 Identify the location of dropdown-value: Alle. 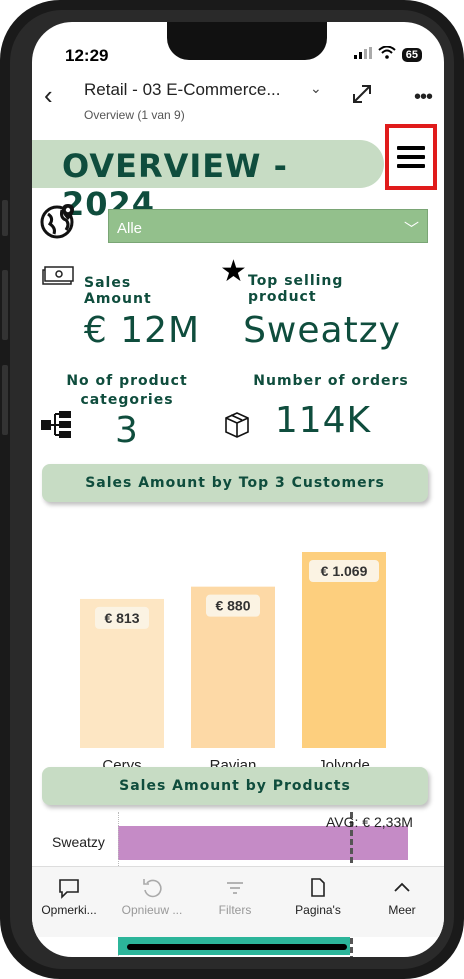
(130, 228).